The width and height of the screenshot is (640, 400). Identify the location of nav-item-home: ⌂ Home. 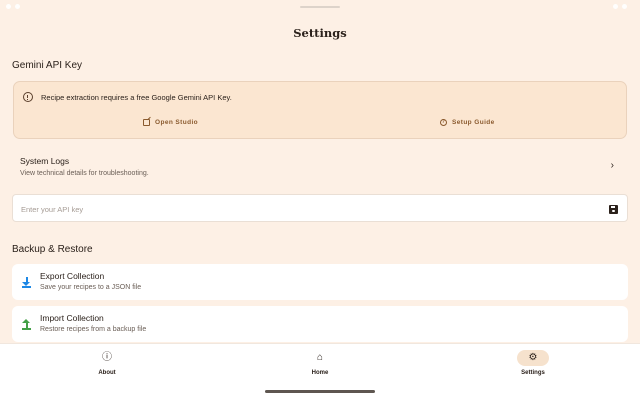
(320, 364).